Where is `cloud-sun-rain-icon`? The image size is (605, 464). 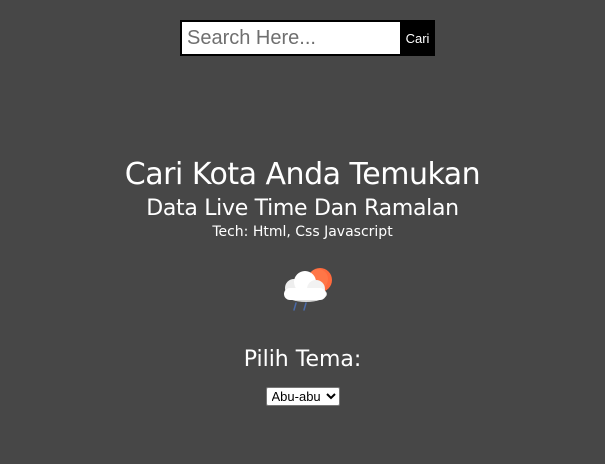
cloud-sun-rain-icon is located at coordinates (306, 288).